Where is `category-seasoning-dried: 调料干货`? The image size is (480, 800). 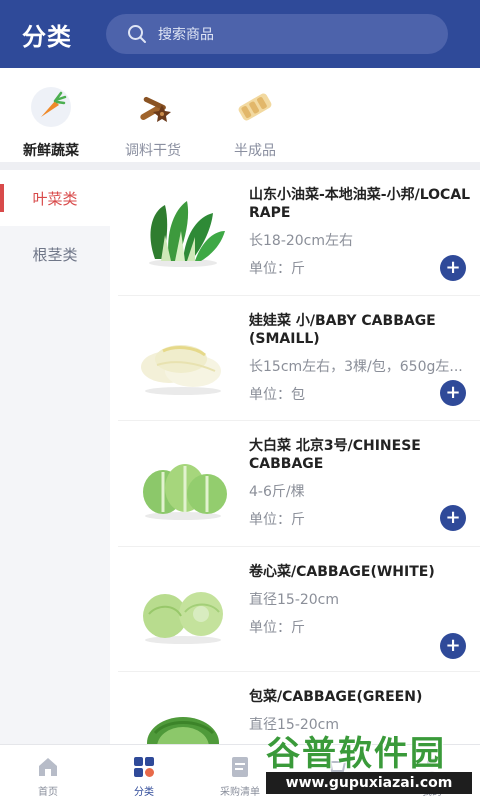 category-seasoning-dried: 调料干货 is located at coordinates (153, 115).